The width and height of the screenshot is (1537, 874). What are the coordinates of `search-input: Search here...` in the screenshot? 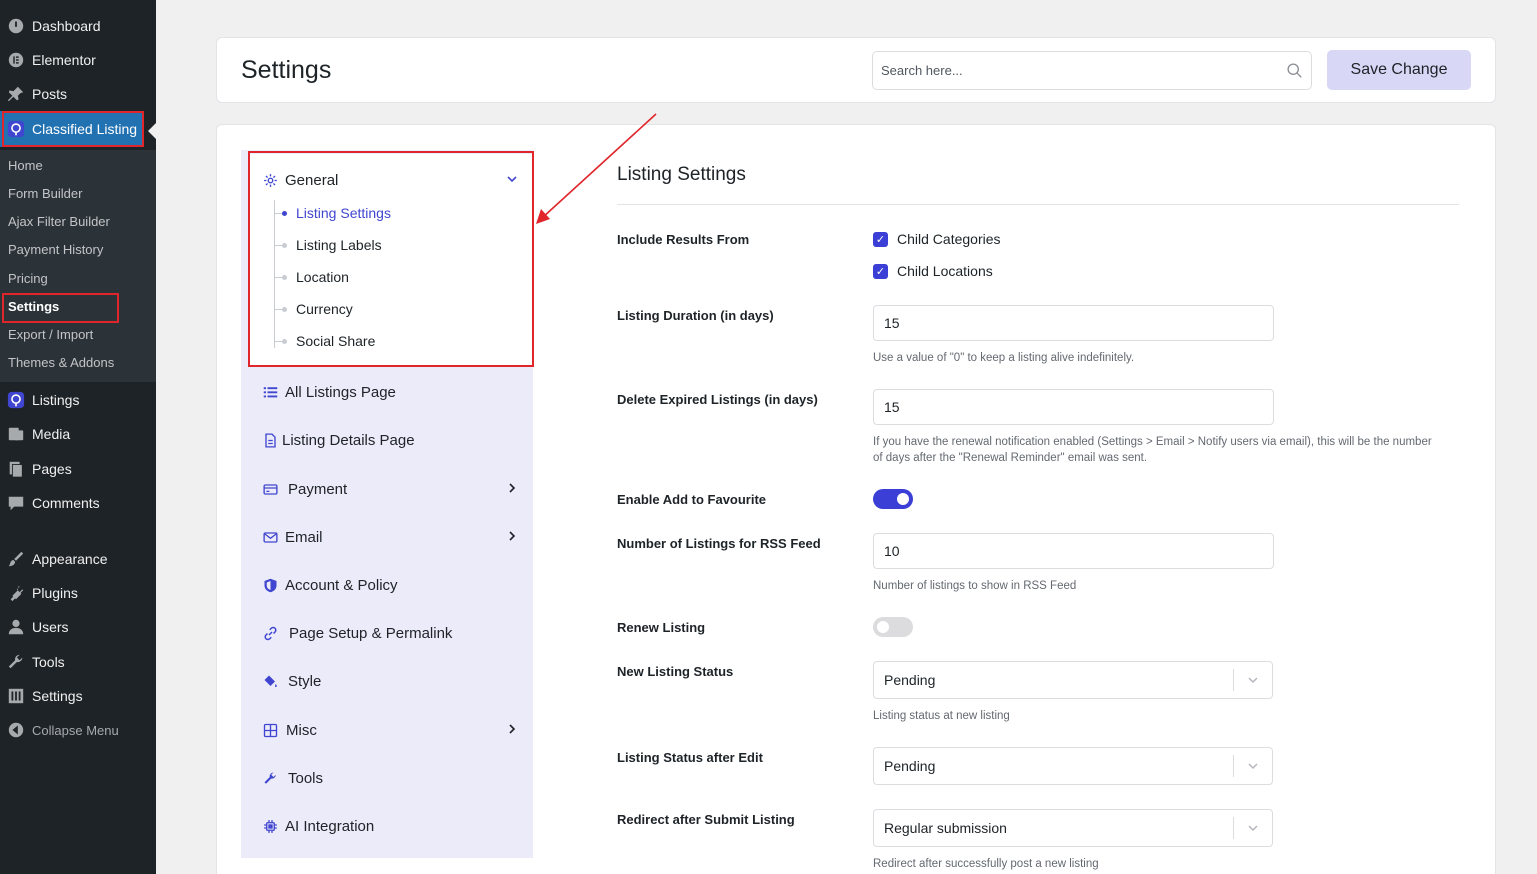 It's located at (1092, 70).